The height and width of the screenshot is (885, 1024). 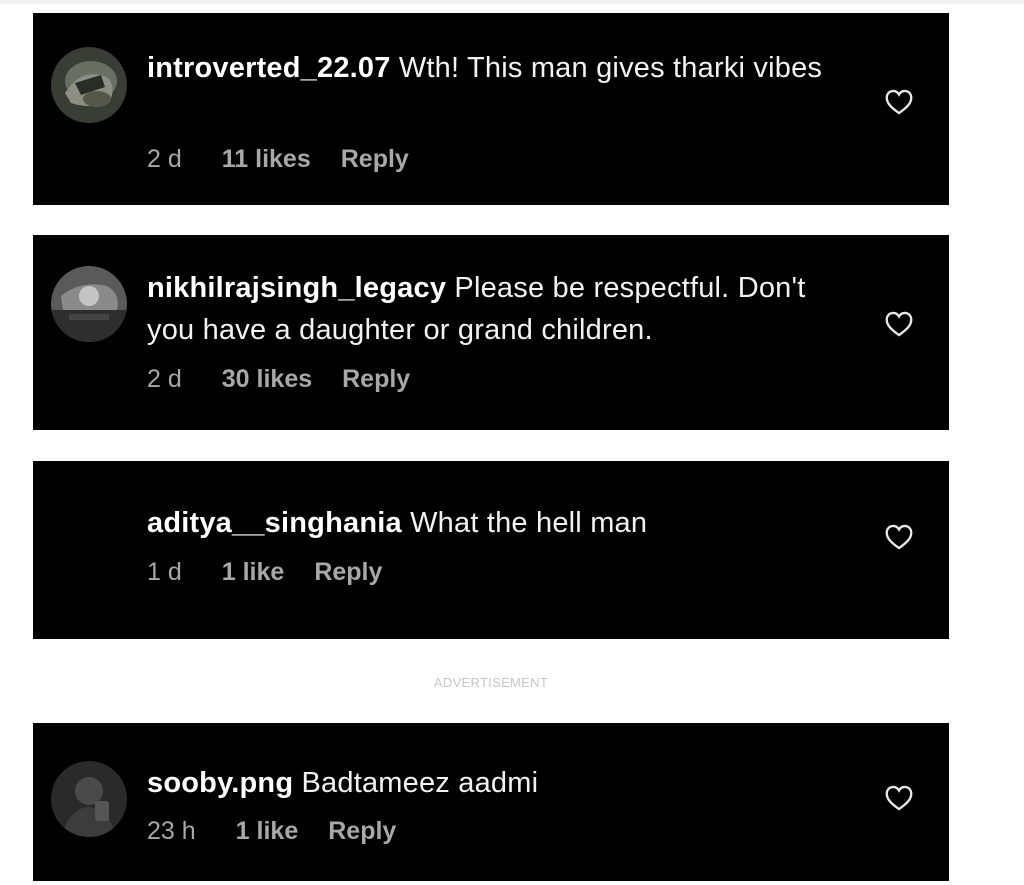 I want to click on comment-text: aditya__singhania What the hell man, so click(x=497, y=523).